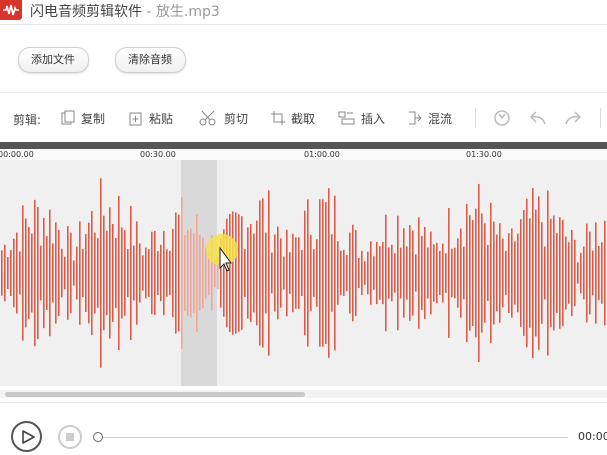 The image size is (607, 455). Describe the element at coordinates (82, 118) in the screenshot. I see `copy-button: 复制` at that location.